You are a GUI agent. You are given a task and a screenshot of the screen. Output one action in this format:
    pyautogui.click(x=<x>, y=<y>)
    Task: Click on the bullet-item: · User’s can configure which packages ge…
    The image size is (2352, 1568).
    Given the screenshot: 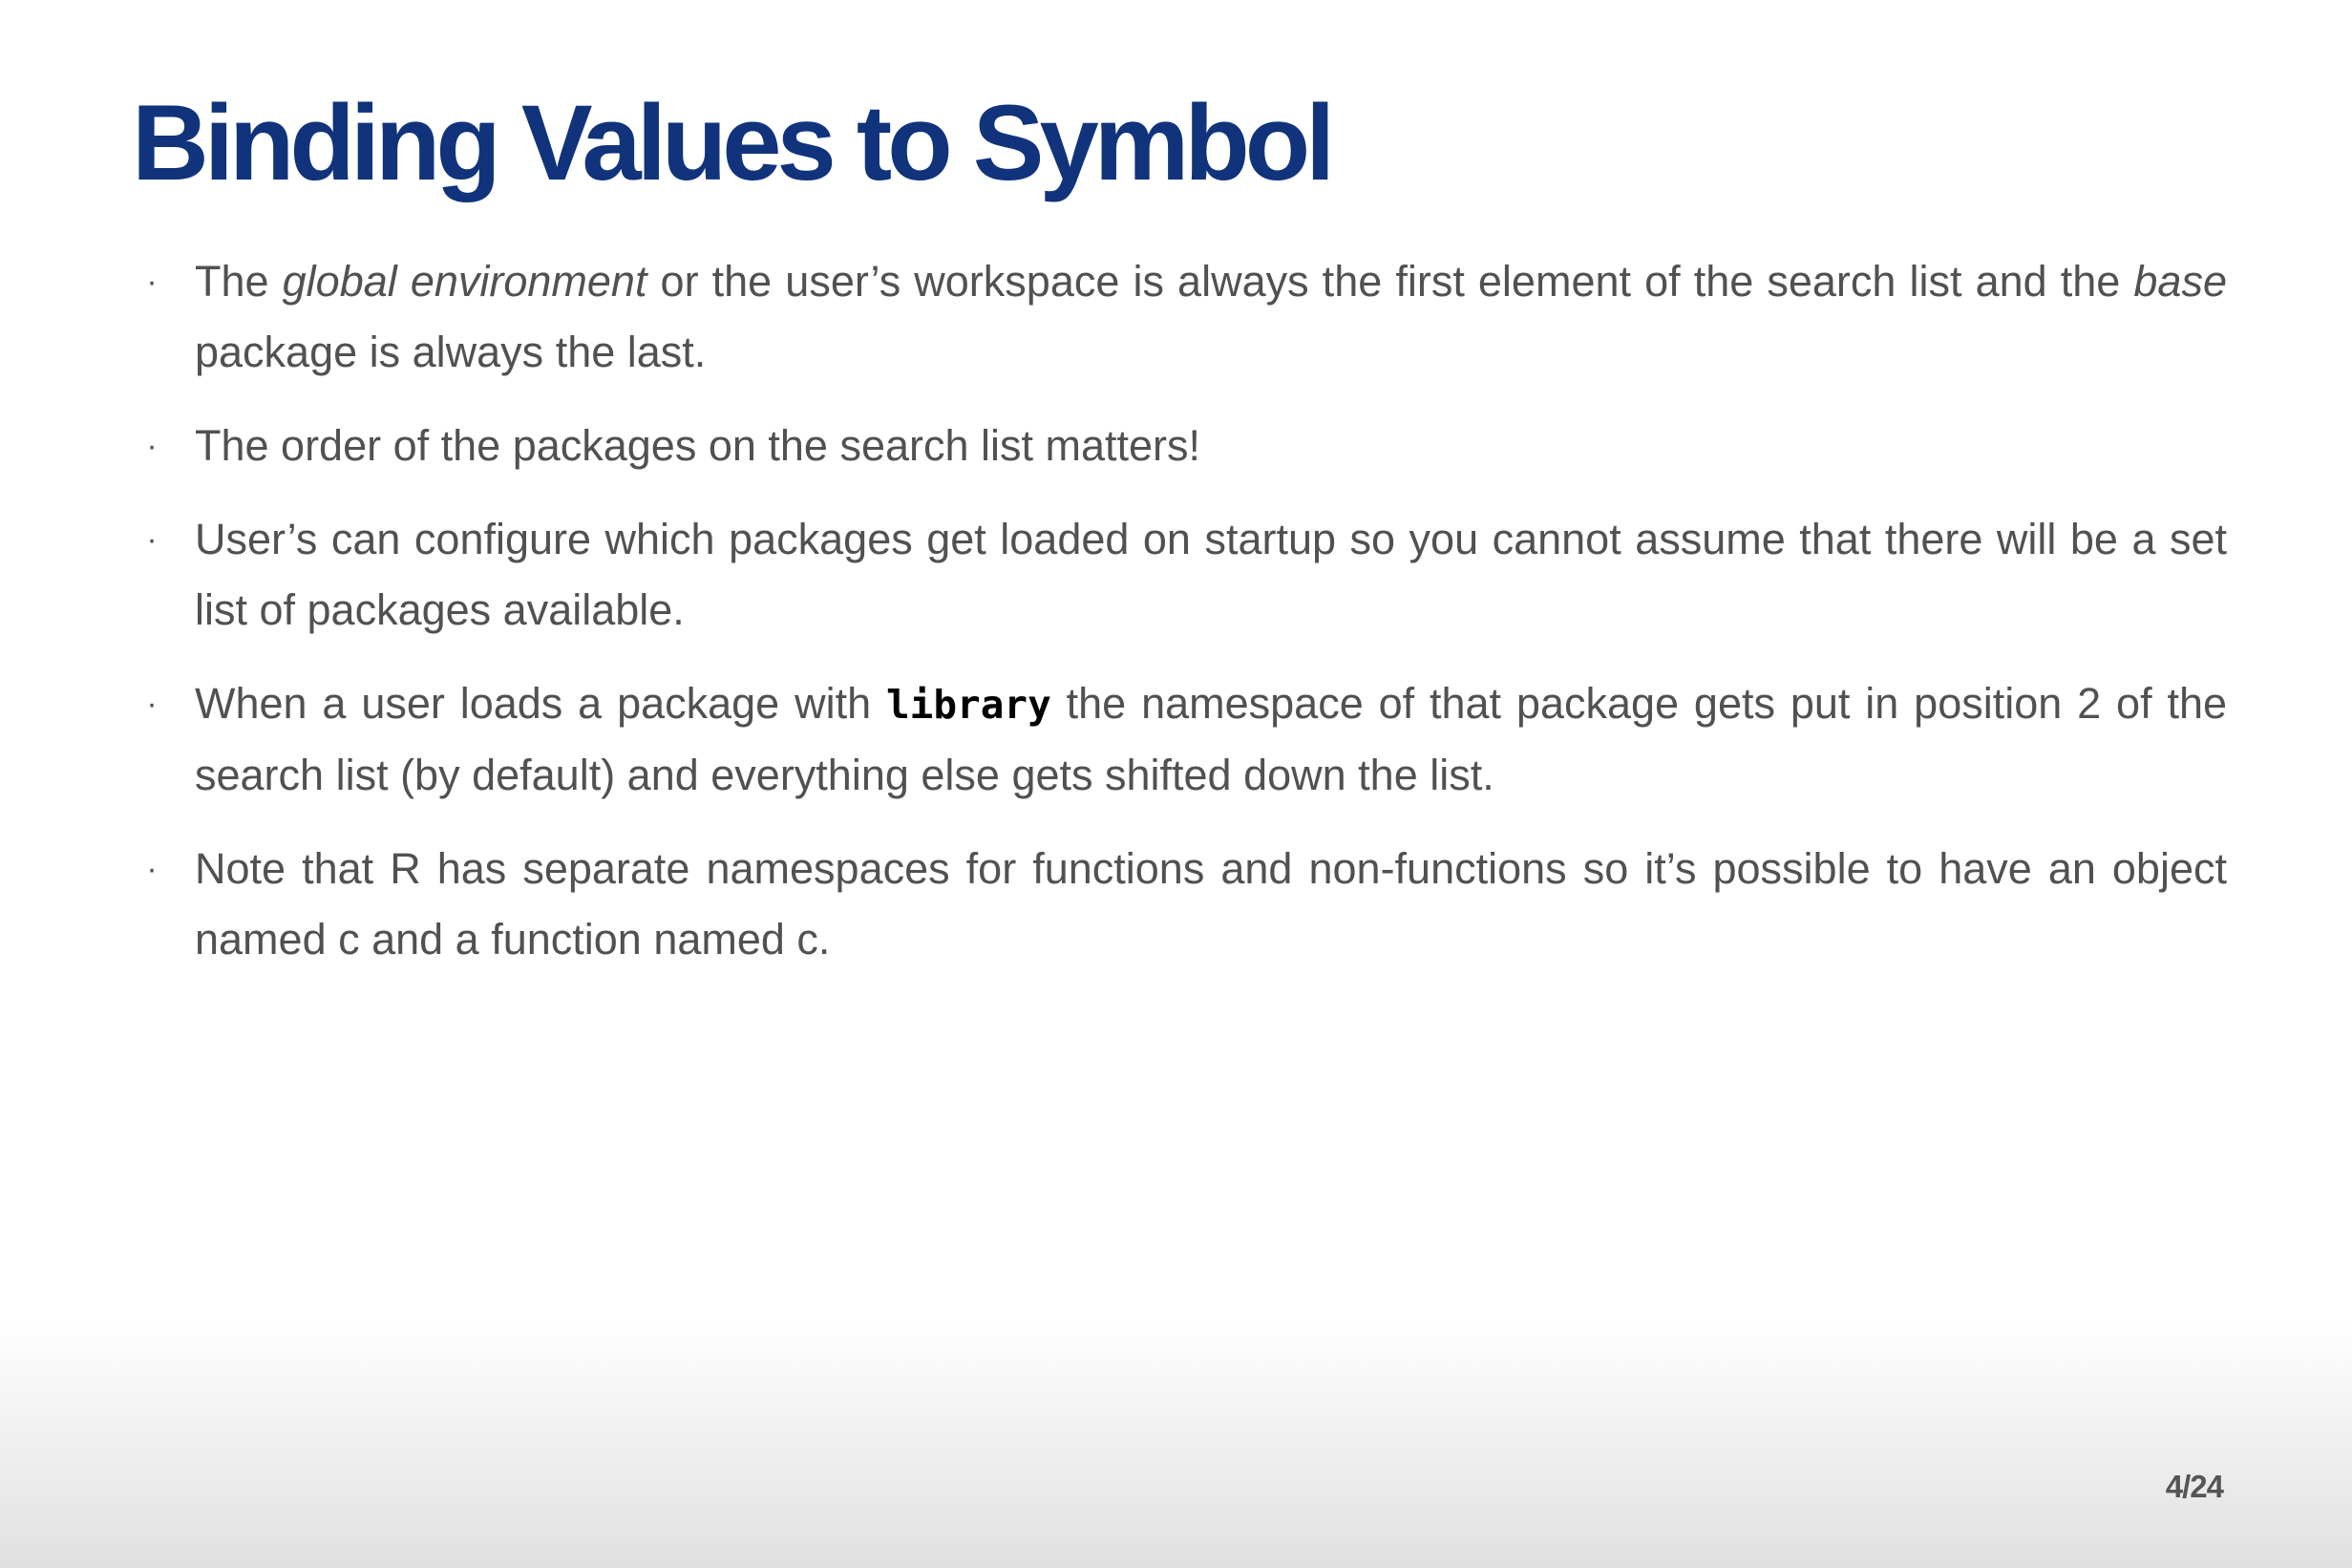 What is the action you would take?
    pyautogui.click(x=1186, y=575)
    